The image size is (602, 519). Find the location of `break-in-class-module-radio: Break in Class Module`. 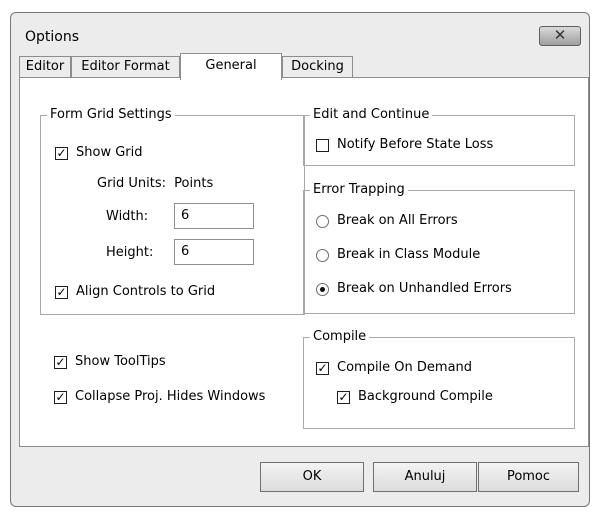

break-in-class-module-radio: Break in Class Module is located at coordinates (398, 255).